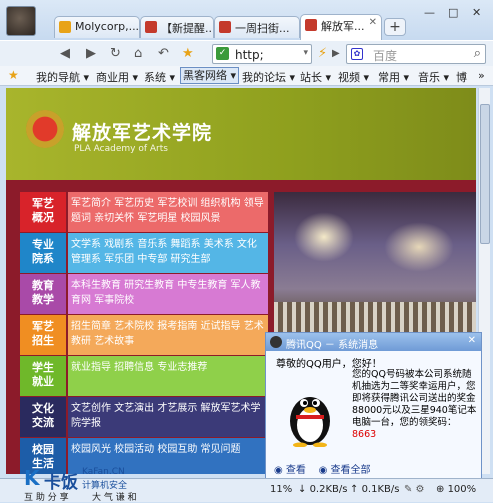  I want to click on kafan-logo-k-icon: K, so click(32, 478).